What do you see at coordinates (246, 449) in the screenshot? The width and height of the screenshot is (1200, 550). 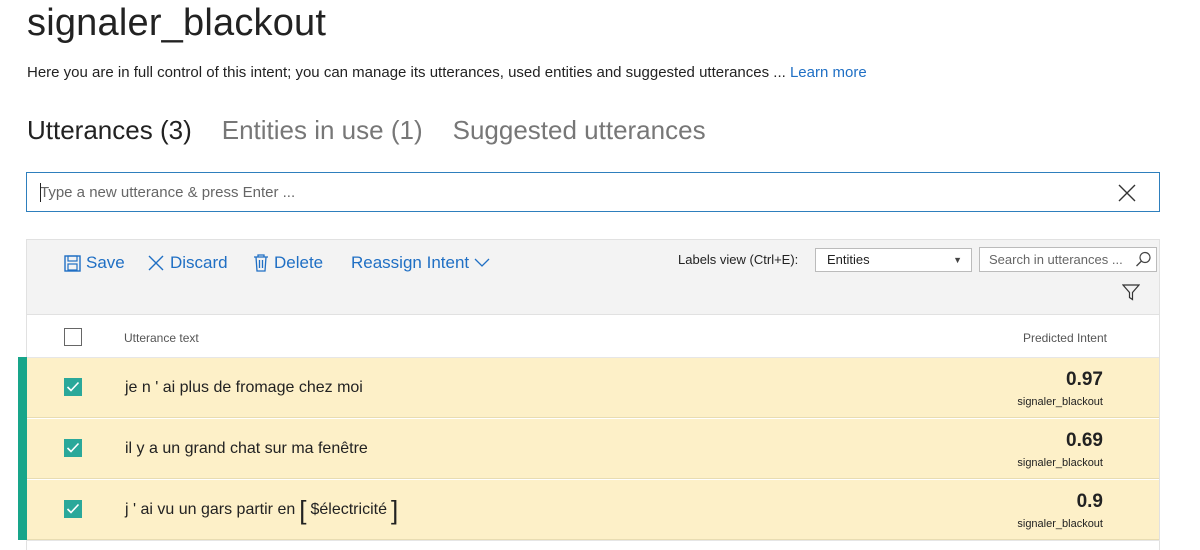 I see `utterance-text: il y a un grand chat sur ma fenêtre` at bounding box center [246, 449].